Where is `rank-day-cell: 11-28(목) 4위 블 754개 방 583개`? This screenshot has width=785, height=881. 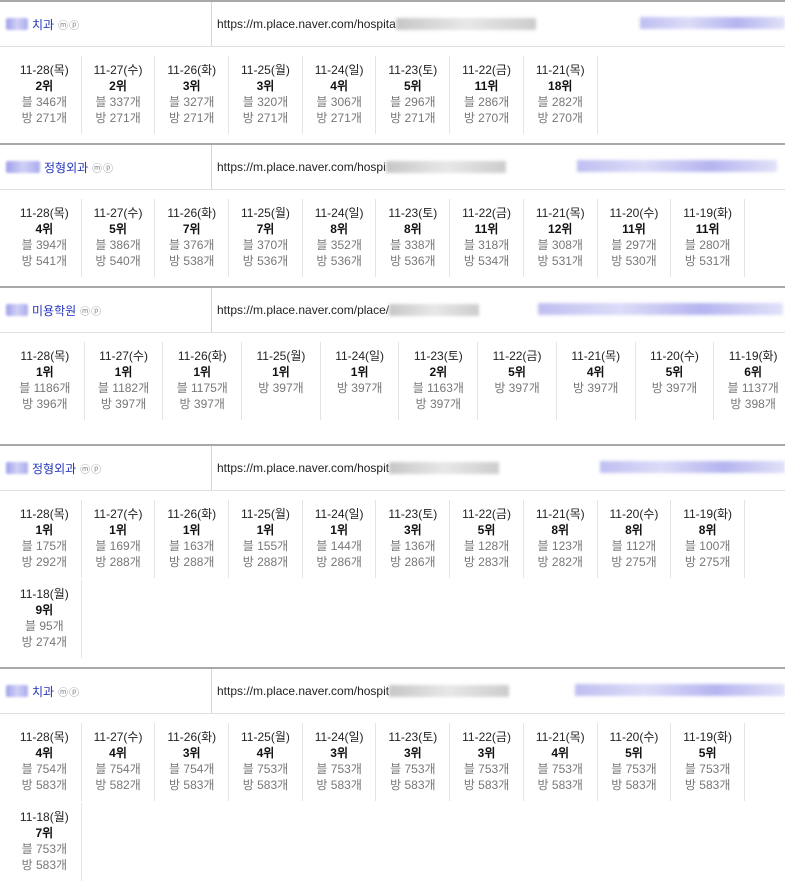
rank-day-cell: 11-28(목) 4위 블 754개 방 583개 is located at coordinates (45, 762).